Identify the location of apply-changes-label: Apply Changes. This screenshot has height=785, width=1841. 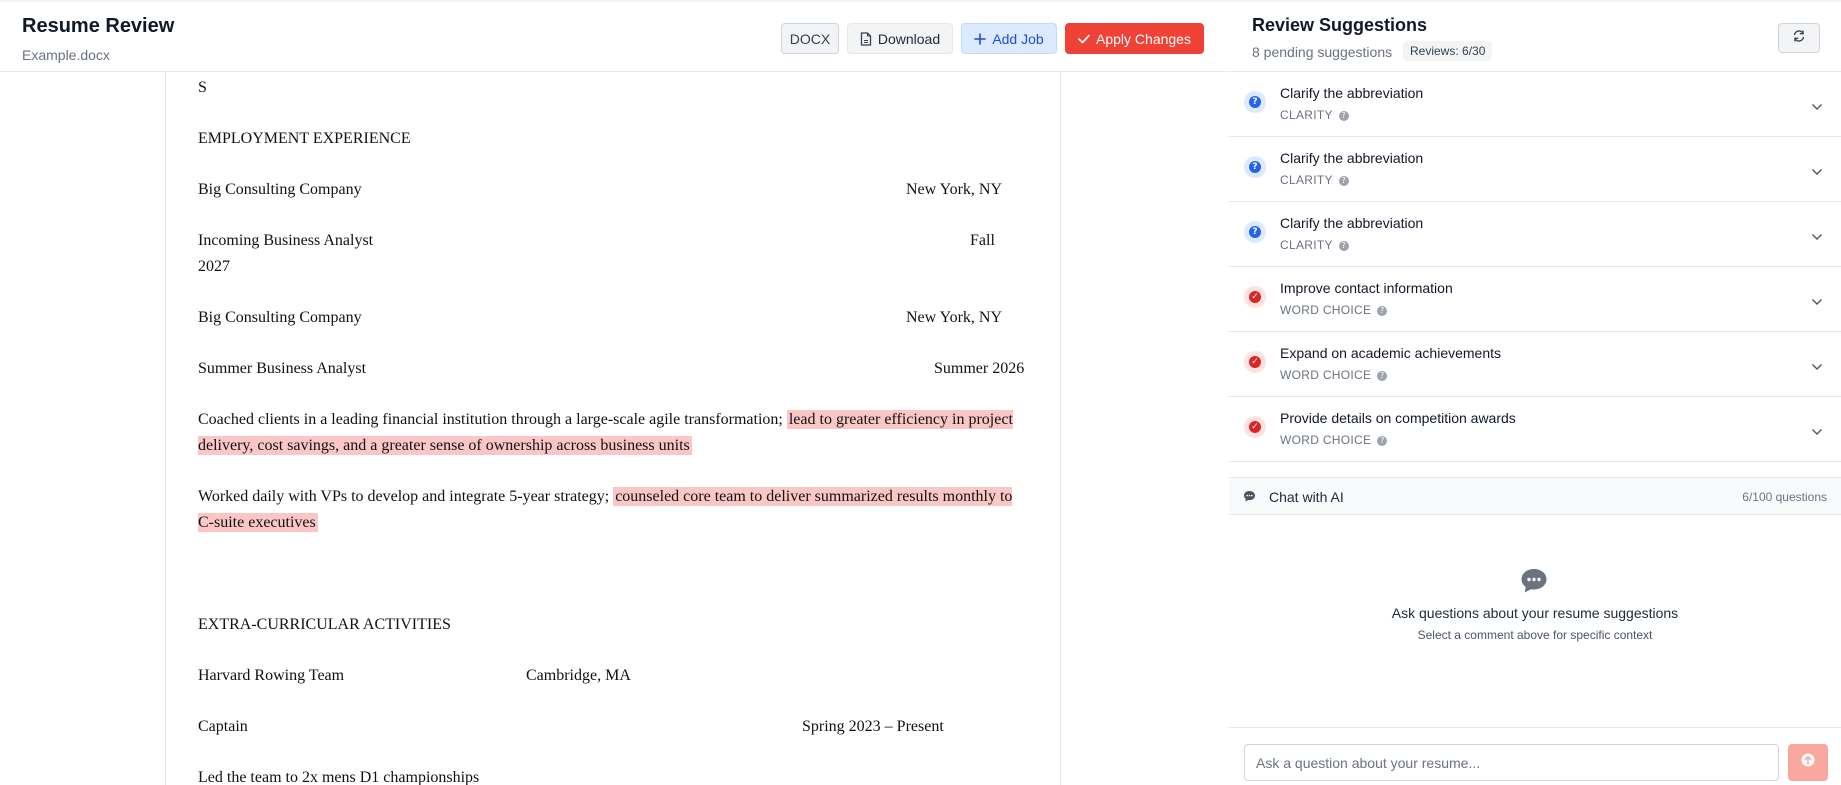
(1143, 38).